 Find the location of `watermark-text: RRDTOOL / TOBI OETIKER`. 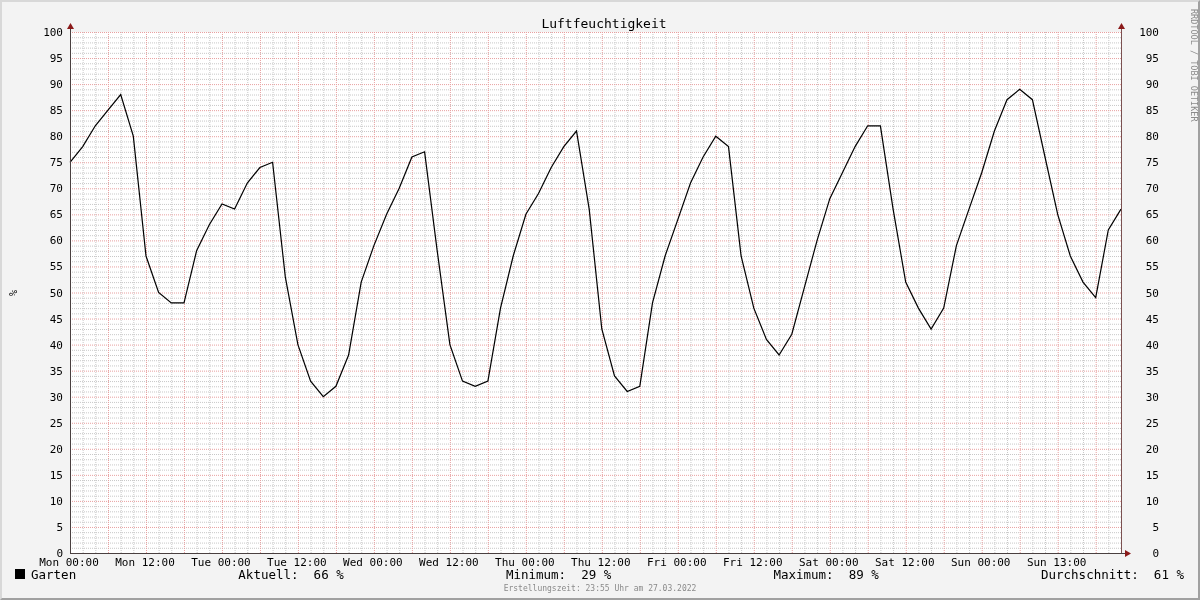

watermark-text: RRDTOOL / TOBI OETIKER is located at coordinates (1193, 65).